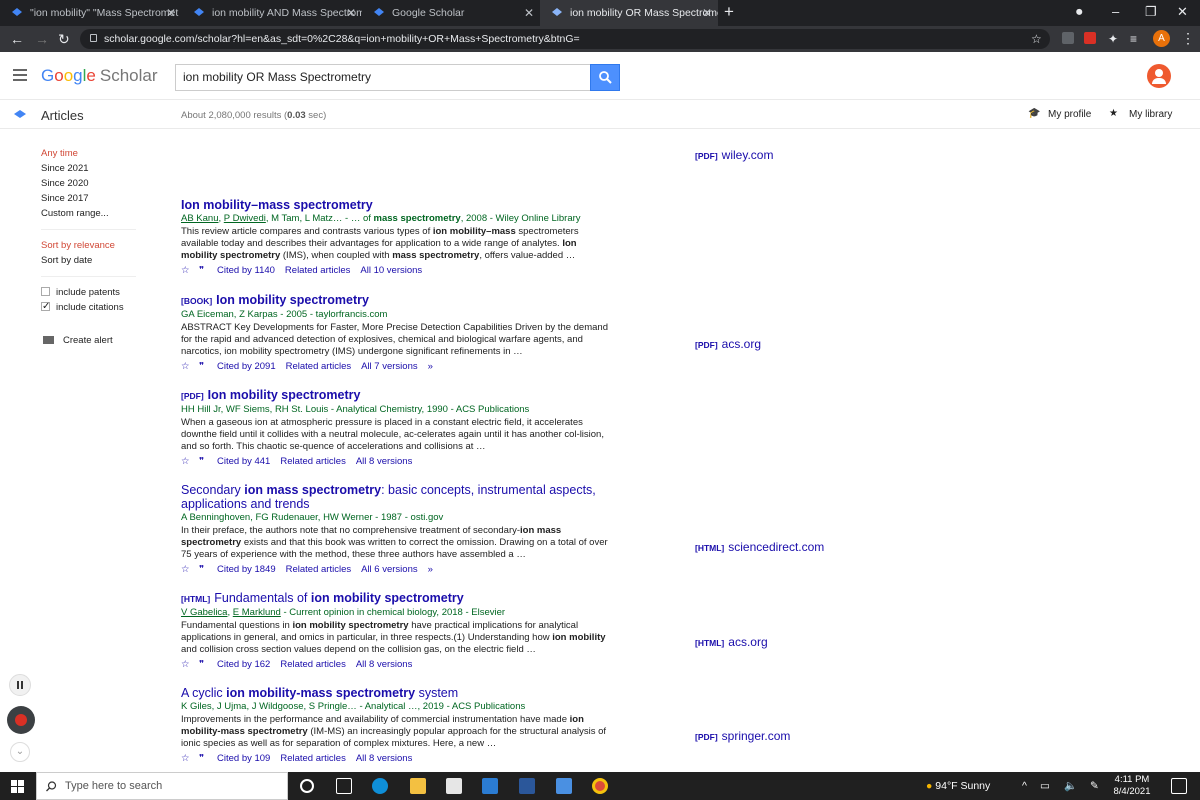 The height and width of the screenshot is (800, 1200). I want to click on filter-since-2021: Since 2021, so click(96, 168).